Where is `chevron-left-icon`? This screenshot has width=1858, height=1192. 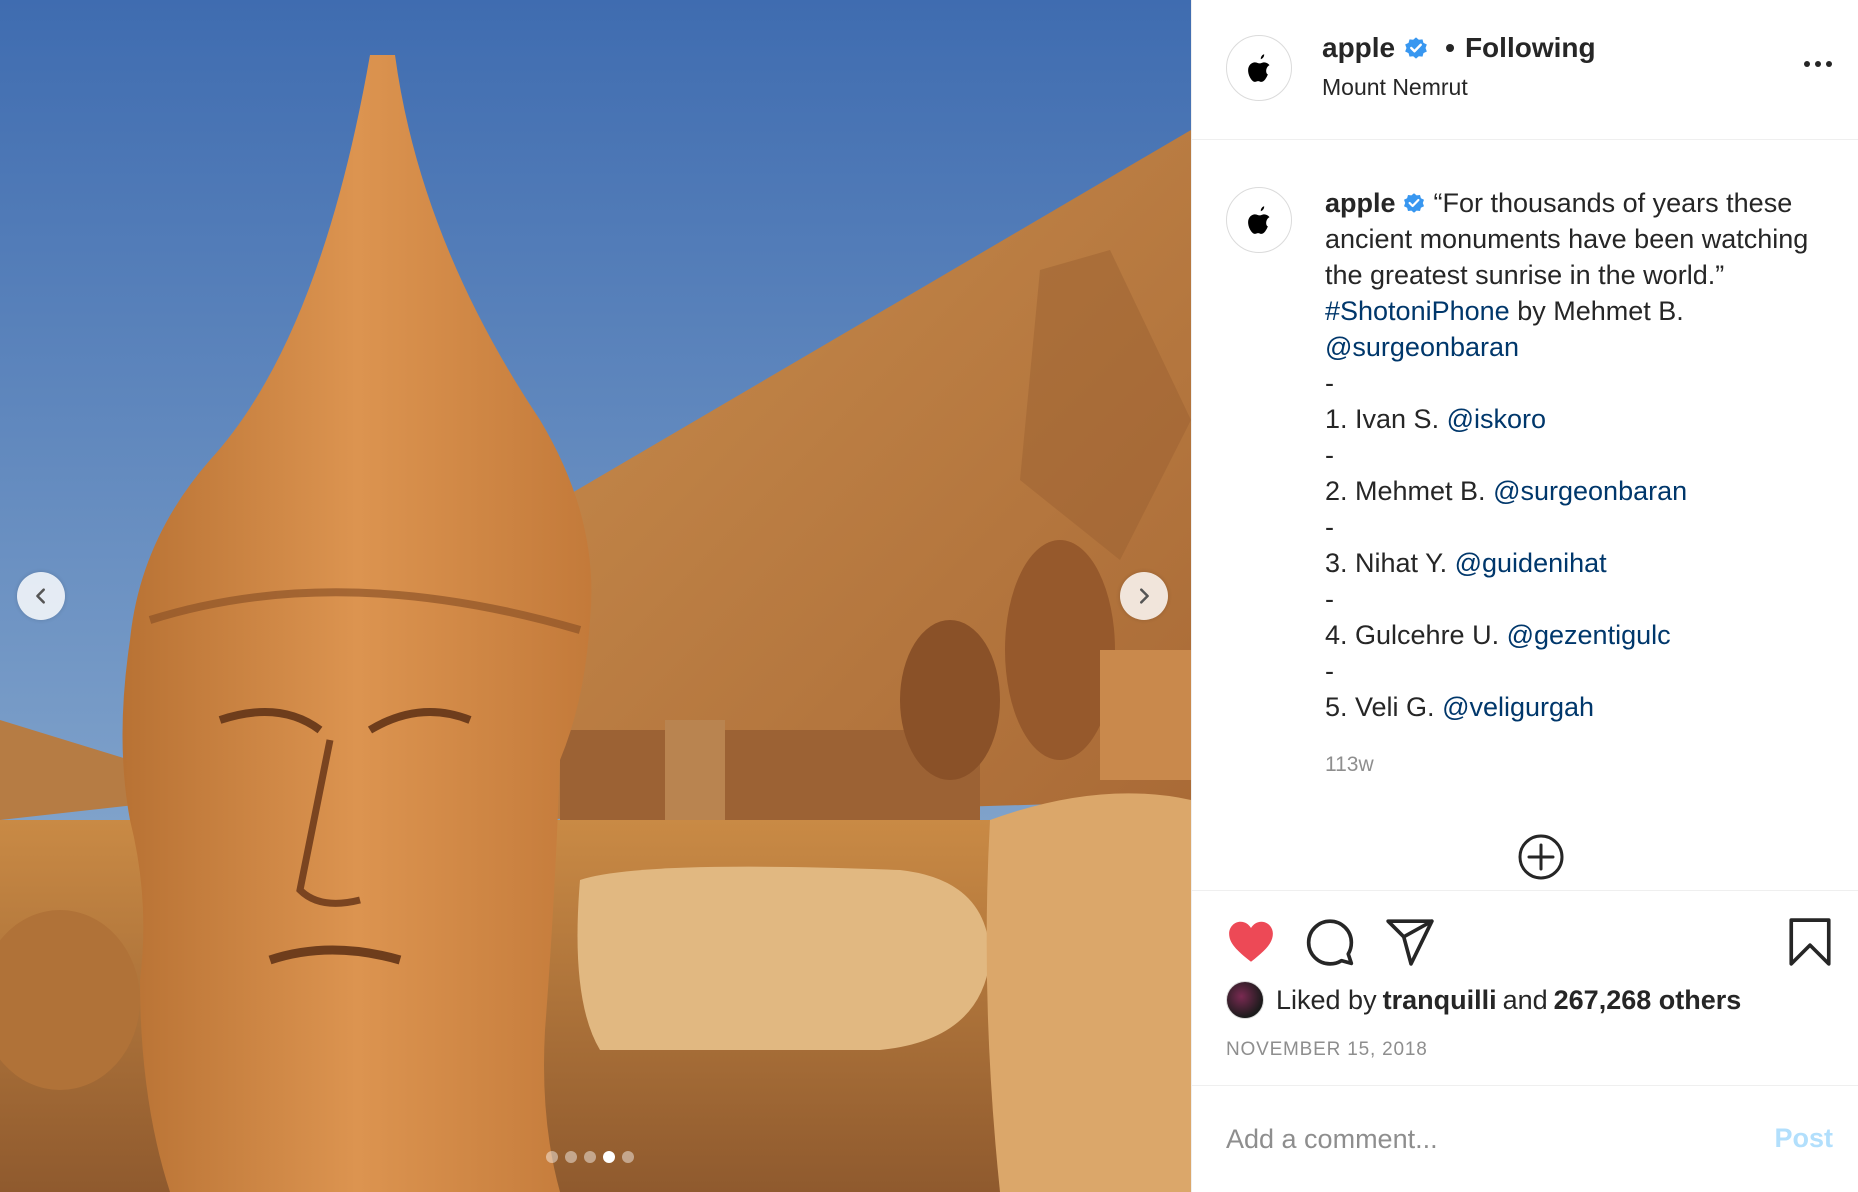
chevron-left-icon is located at coordinates (40, 596).